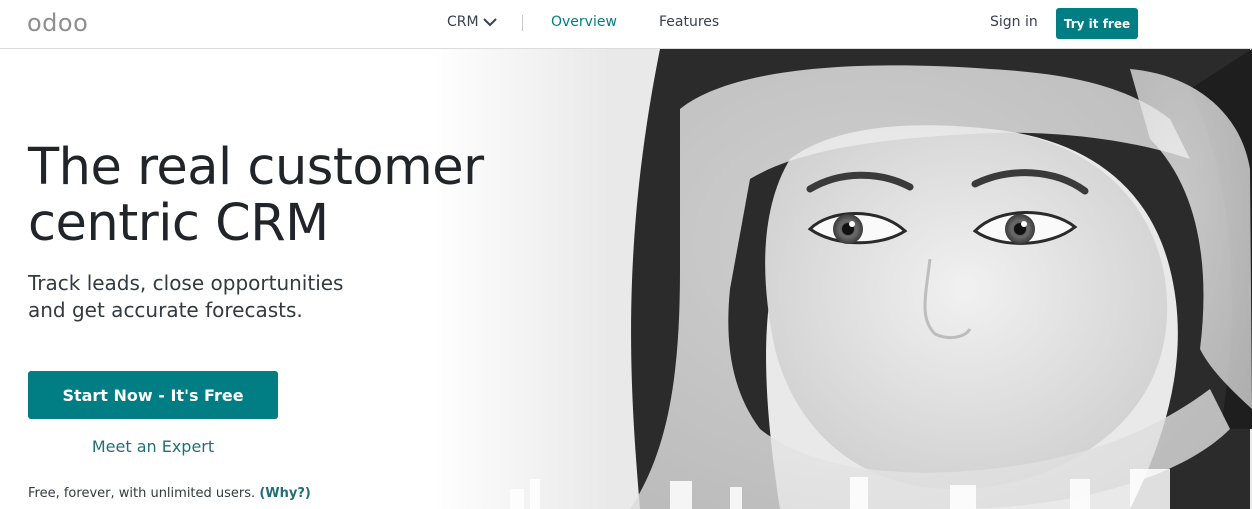  I want to click on nav-crm-dropdown: CRM, so click(472, 22).